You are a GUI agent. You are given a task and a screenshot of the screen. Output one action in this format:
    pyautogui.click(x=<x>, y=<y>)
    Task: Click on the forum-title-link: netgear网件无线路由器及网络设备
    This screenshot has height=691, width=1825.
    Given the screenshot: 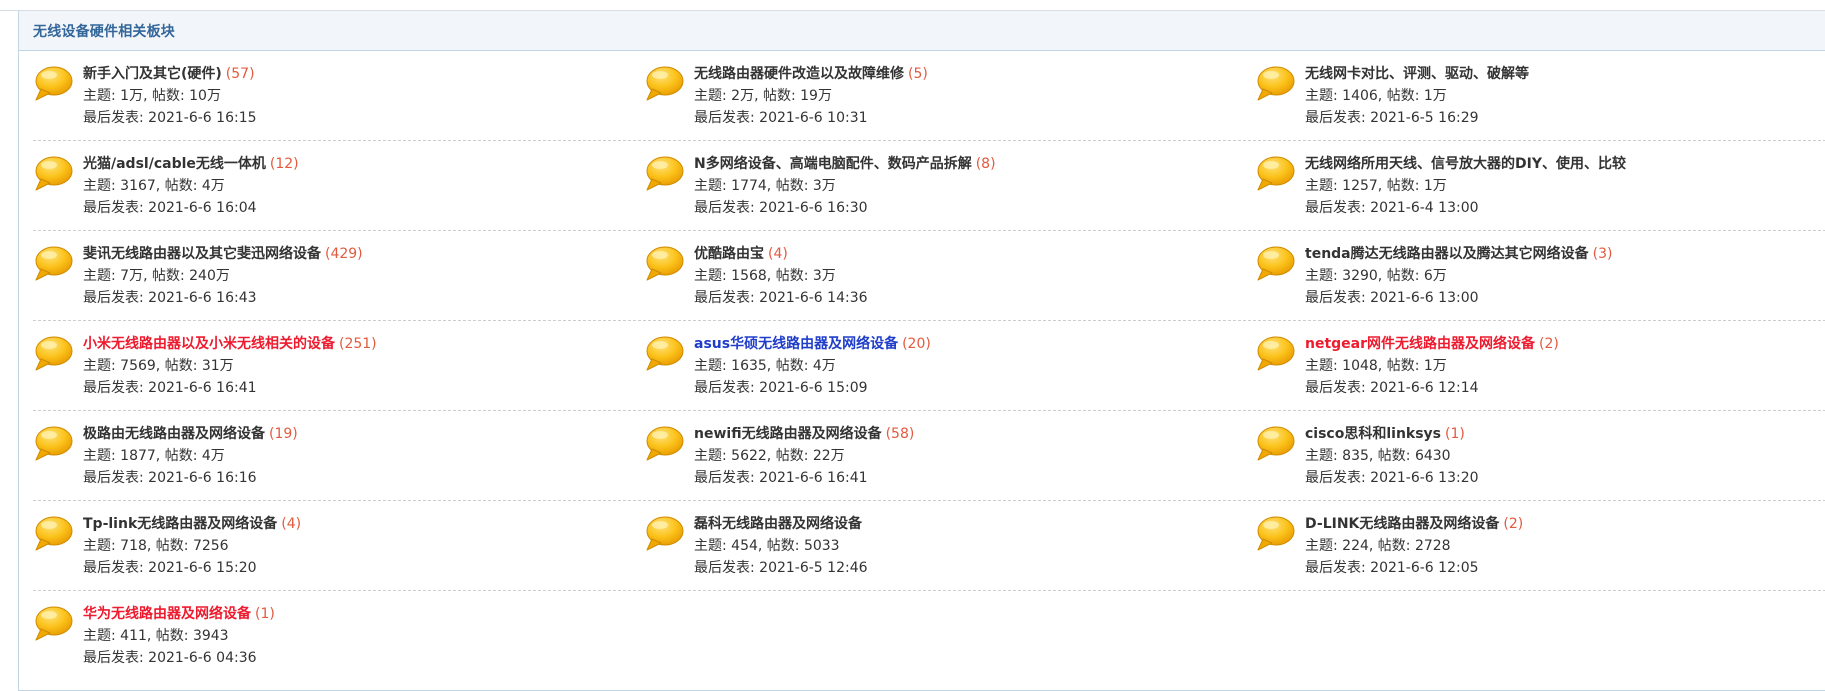 What is the action you would take?
    pyautogui.click(x=1420, y=344)
    